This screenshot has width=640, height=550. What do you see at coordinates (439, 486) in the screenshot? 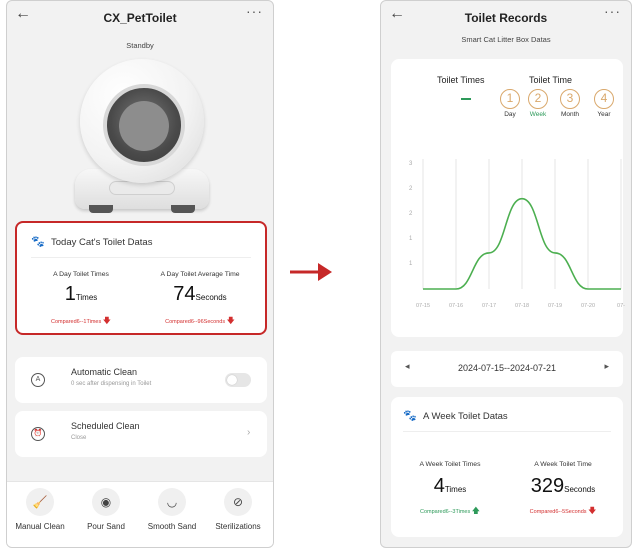
I see `week-times-number: 4` at bounding box center [439, 486].